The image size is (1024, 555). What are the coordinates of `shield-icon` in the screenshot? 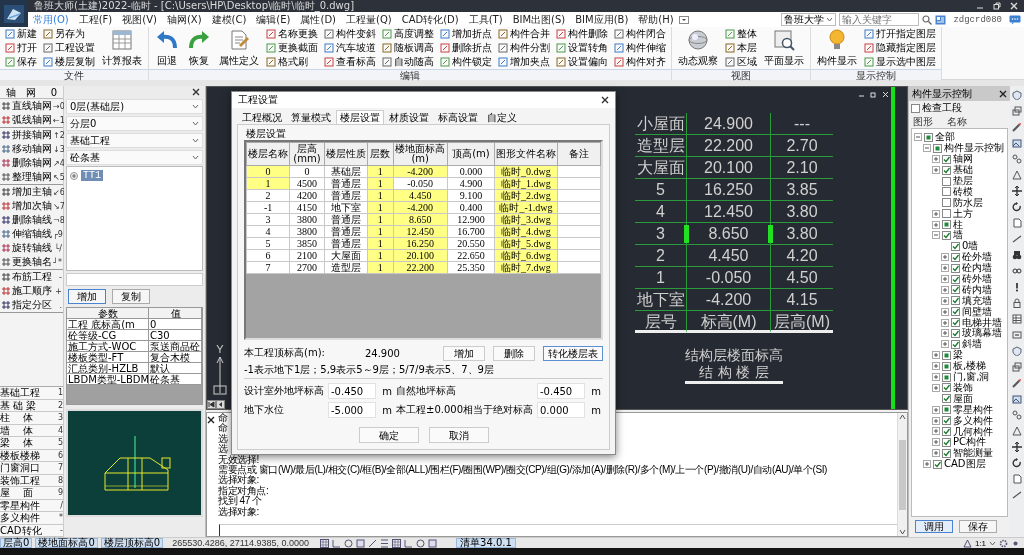 It's located at (1017, 351).